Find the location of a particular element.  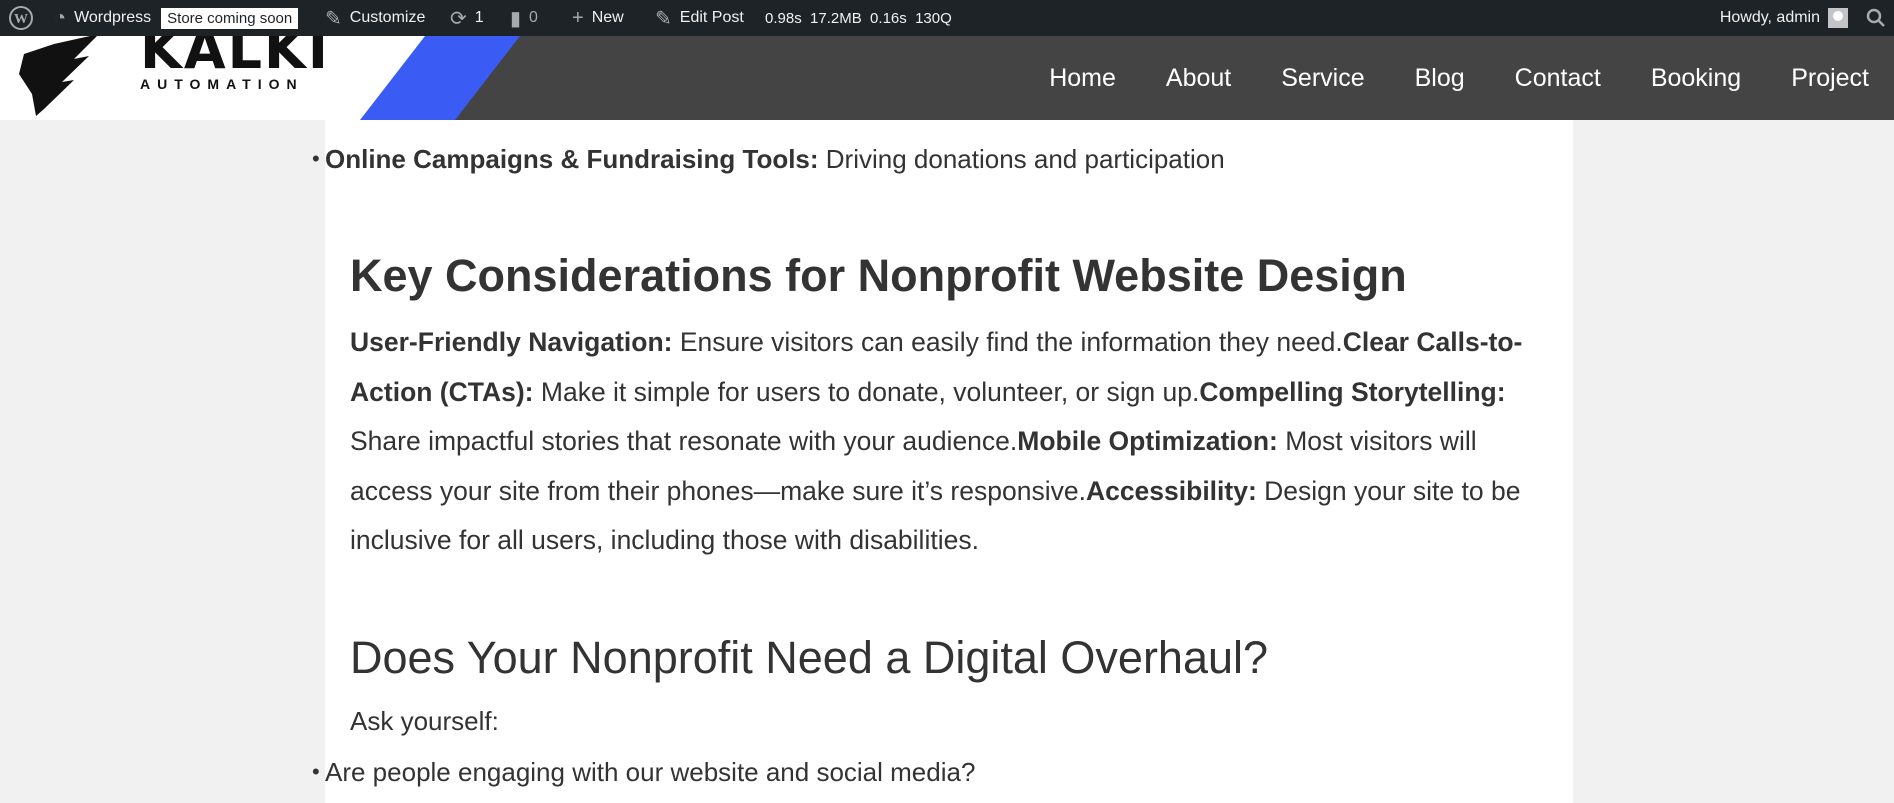

logo-subtitle: AUTOMATION is located at coordinates (222, 84).